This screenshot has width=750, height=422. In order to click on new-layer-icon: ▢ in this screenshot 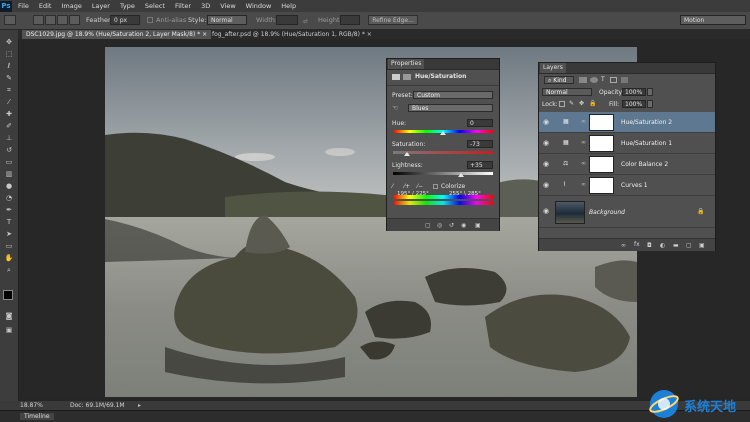, I will do `click(689, 245)`.